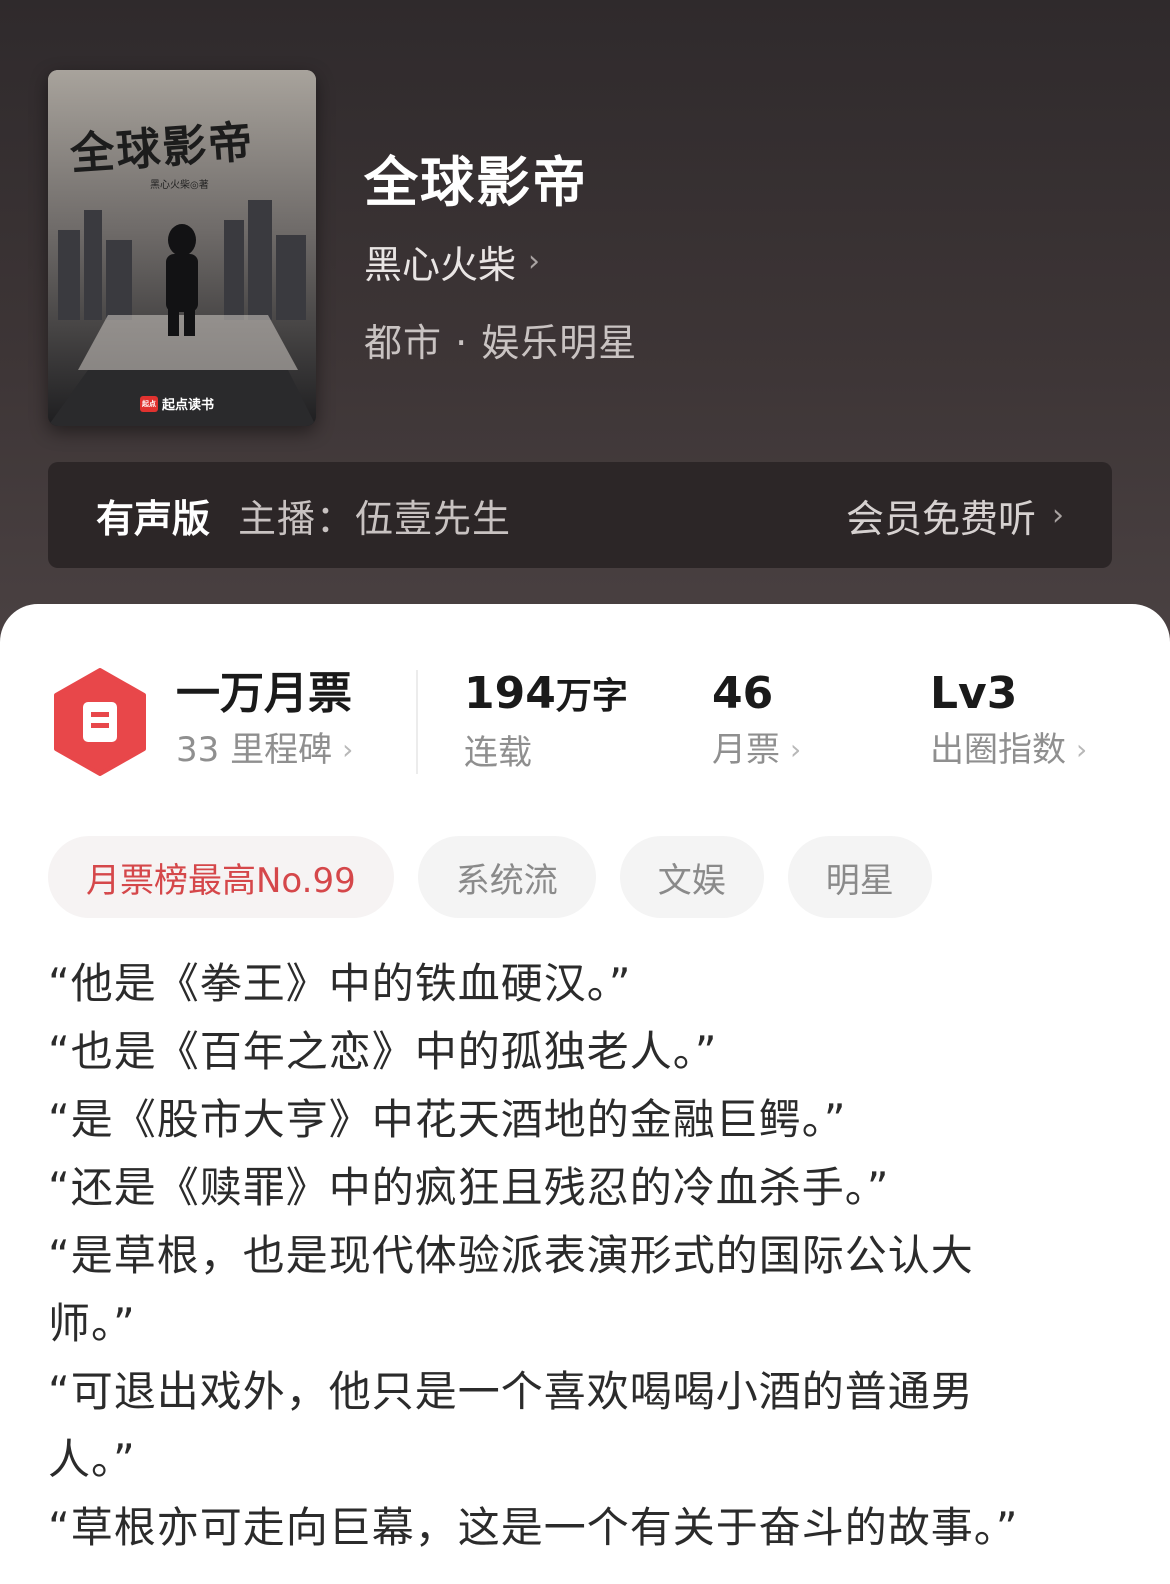 The height and width of the screenshot is (1584, 1170). What do you see at coordinates (691, 877) in the screenshot?
I see `tag-item: 文娱` at bounding box center [691, 877].